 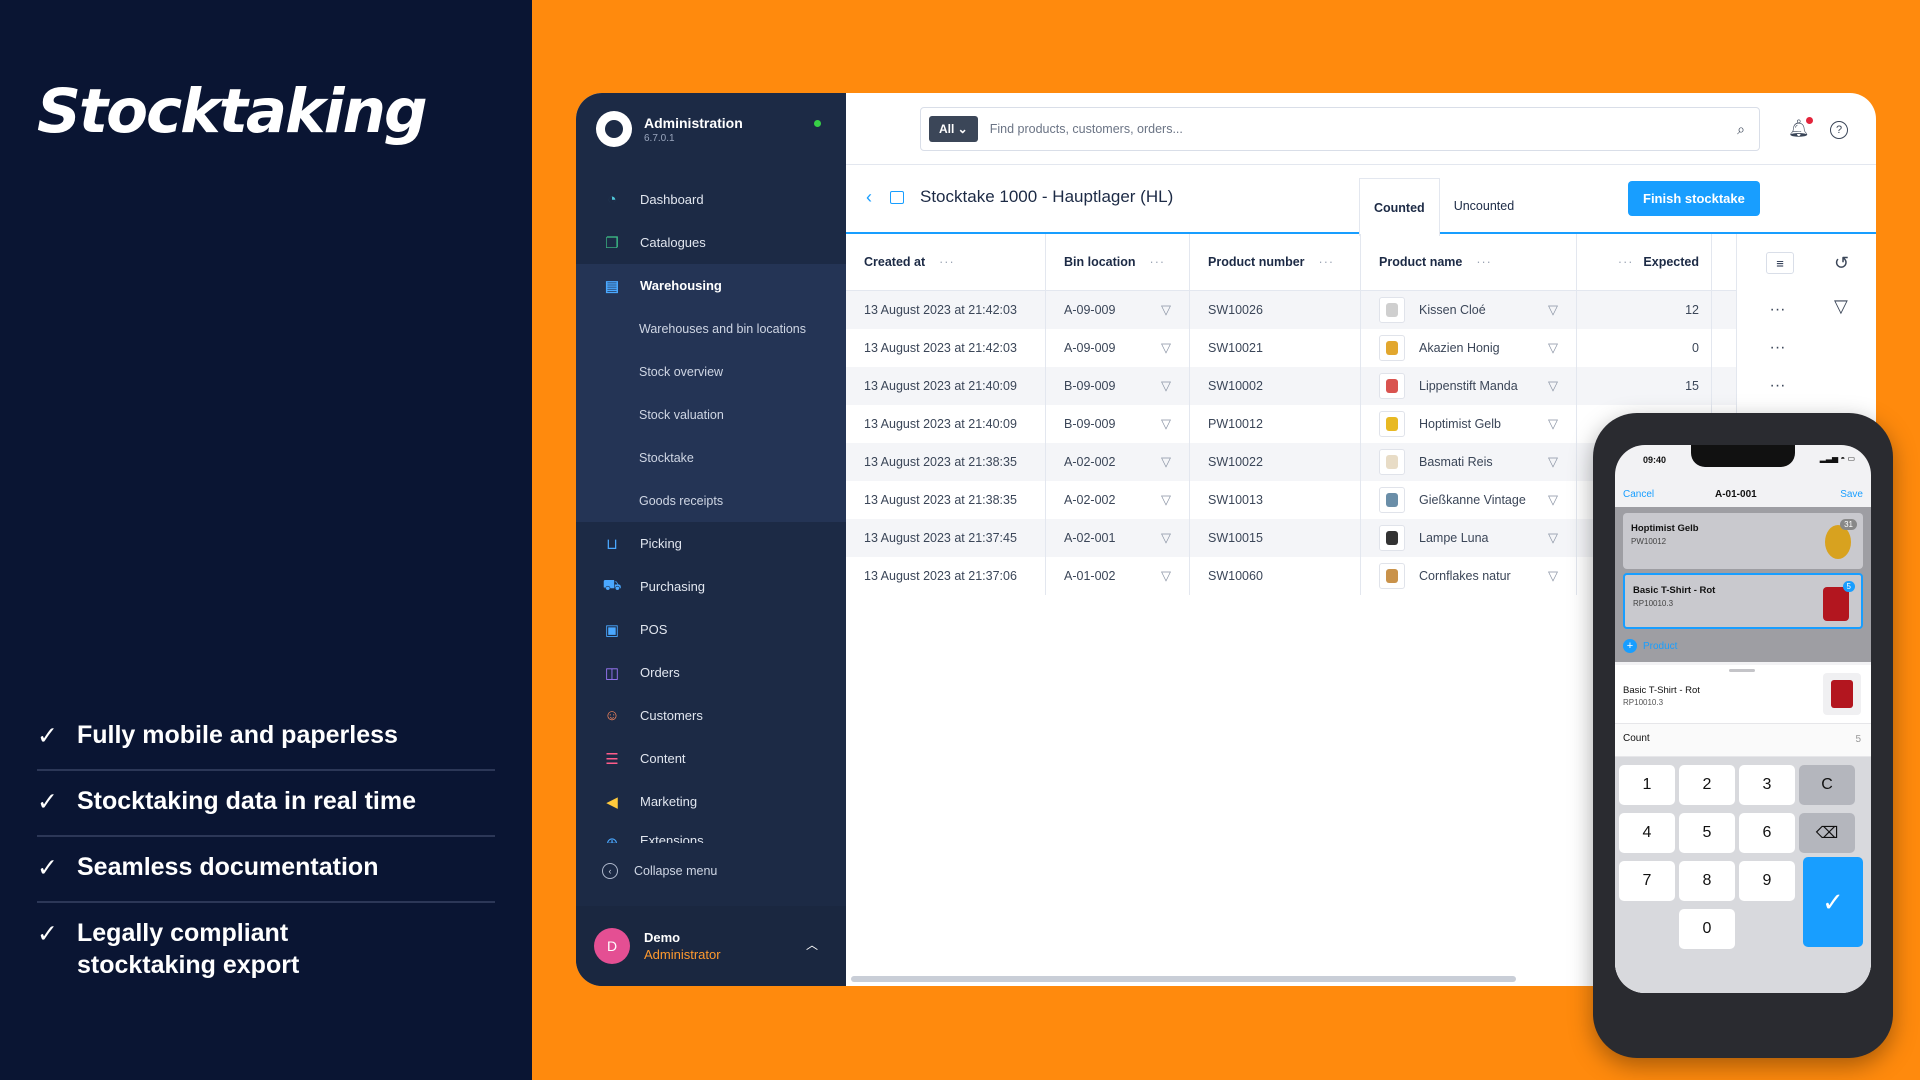 What do you see at coordinates (1780, 263) in the screenshot?
I see `column-settings-icon: ≡` at bounding box center [1780, 263].